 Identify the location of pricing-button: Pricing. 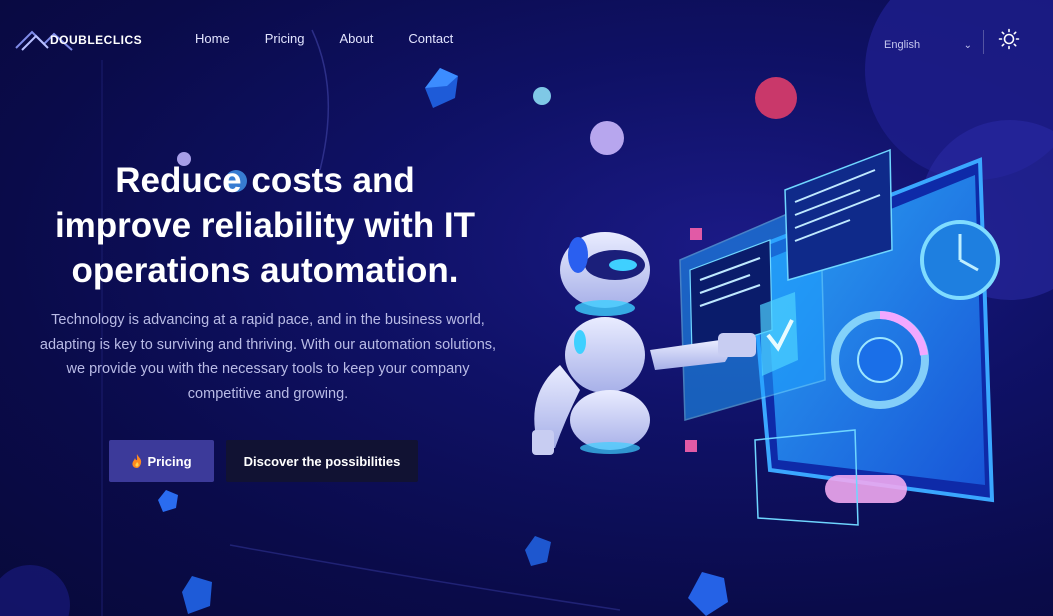
(161, 461).